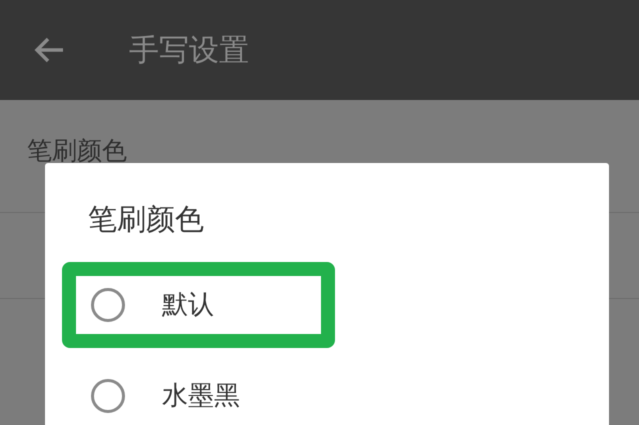 The width and height of the screenshot is (639, 425). I want to click on option-label: 水墨黑, so click(201, 396).